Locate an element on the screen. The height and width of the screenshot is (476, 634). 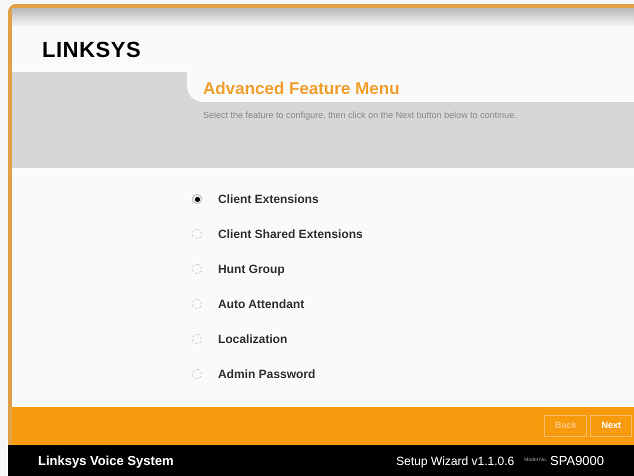
version-text: Setup Wizard v1.1.0.6 is located at coordinates (455, 461).